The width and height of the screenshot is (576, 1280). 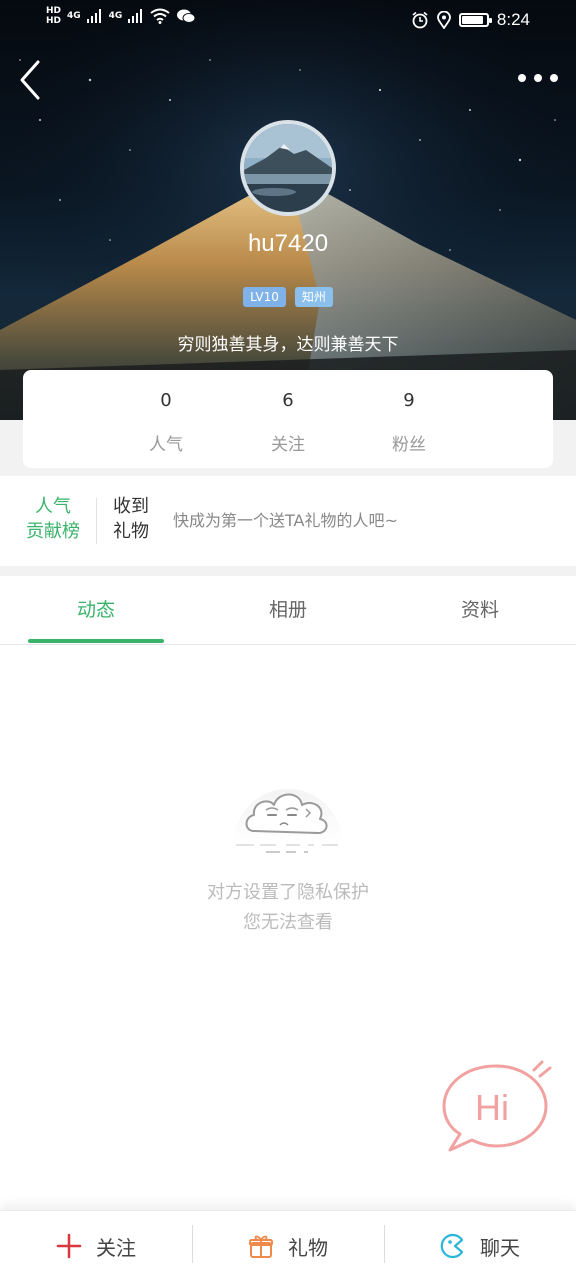 I want to click on gift-label: 礼物, so click(x=308, y=1247).